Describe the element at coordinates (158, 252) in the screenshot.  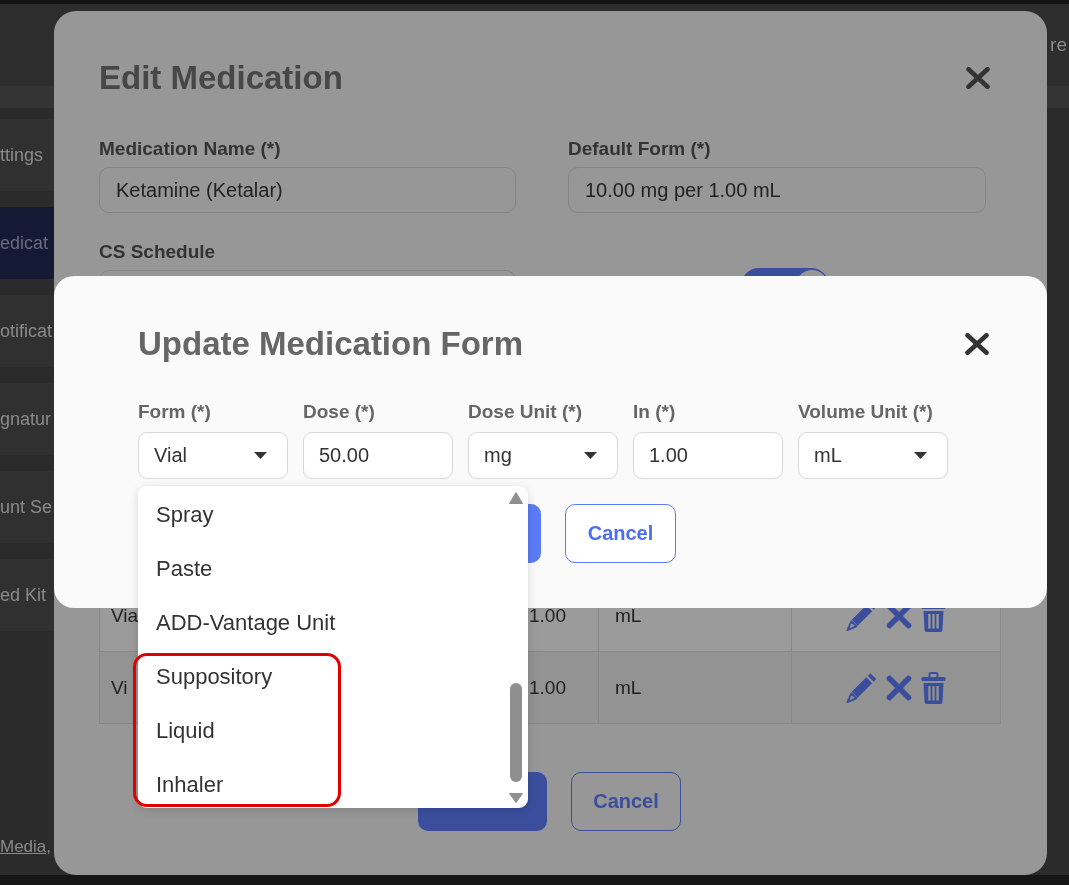
I see `field-label: CS Schedule` at that location.